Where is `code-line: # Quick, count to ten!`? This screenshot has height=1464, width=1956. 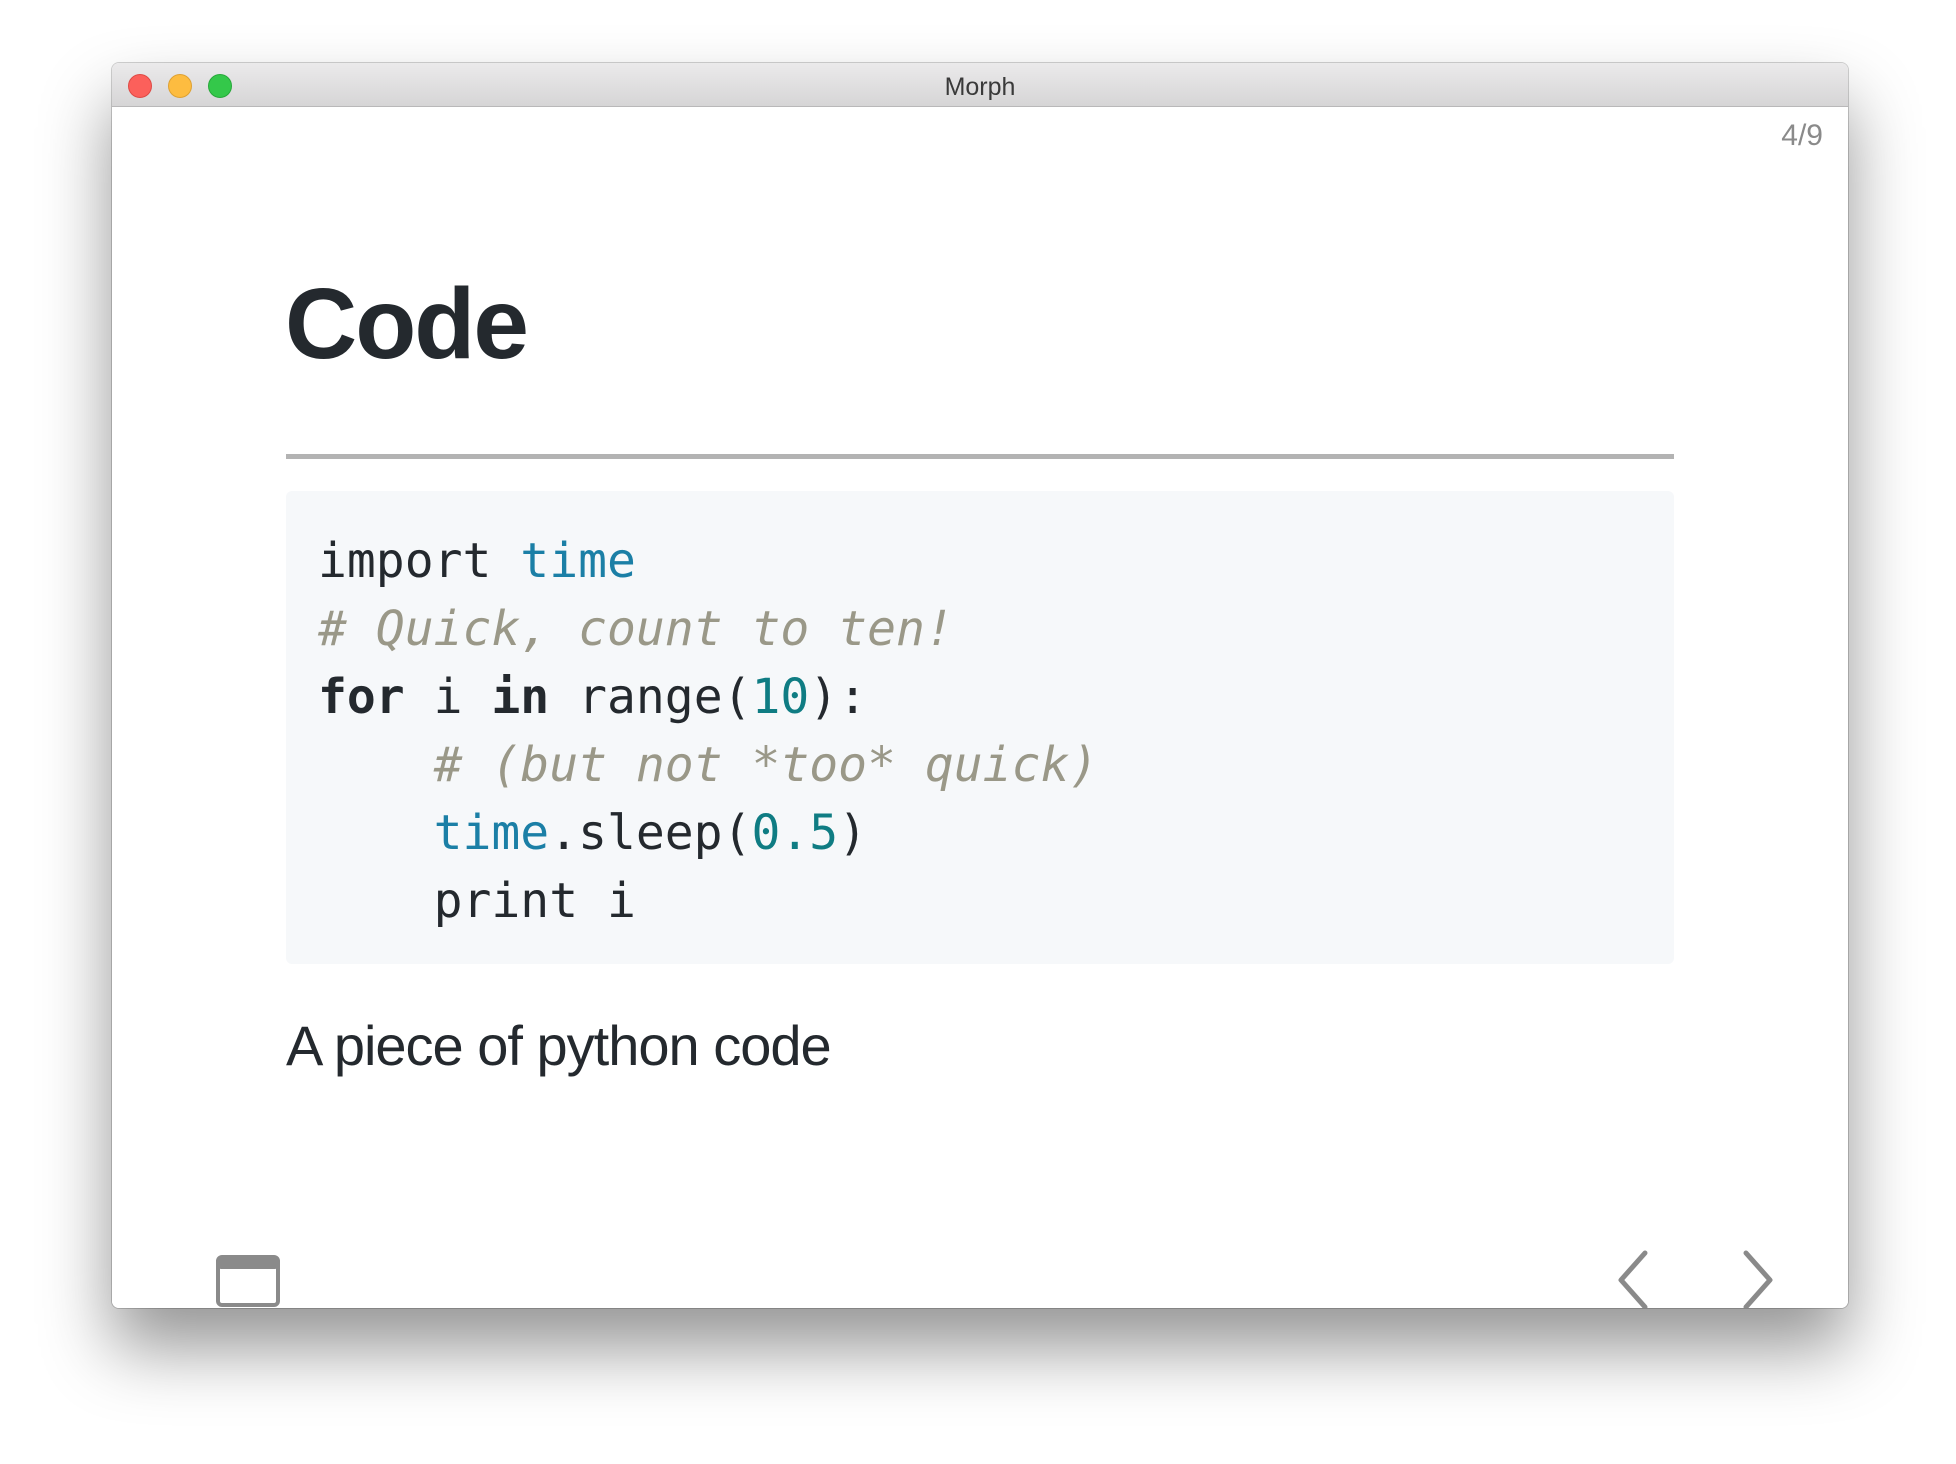
code-line: # Quick, count to ten! is located at coordinates (996, 629).